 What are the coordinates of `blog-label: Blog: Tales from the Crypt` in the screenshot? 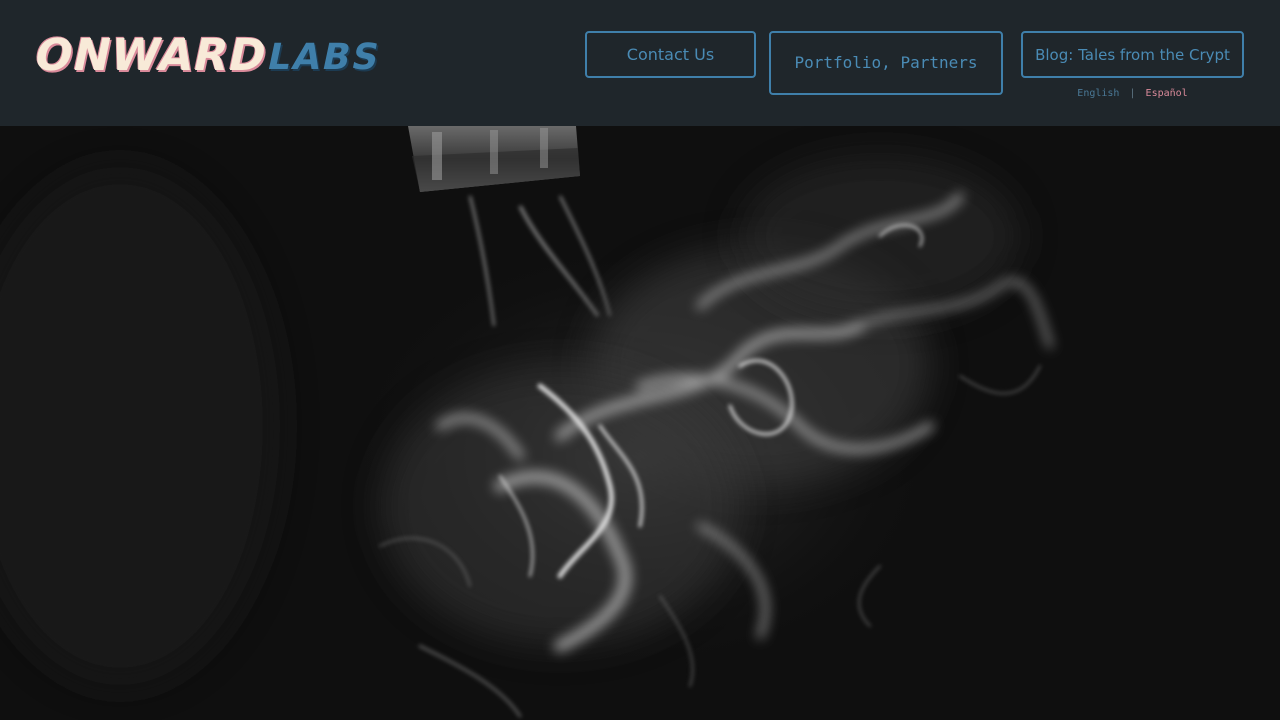 It's located at (1132, 54).